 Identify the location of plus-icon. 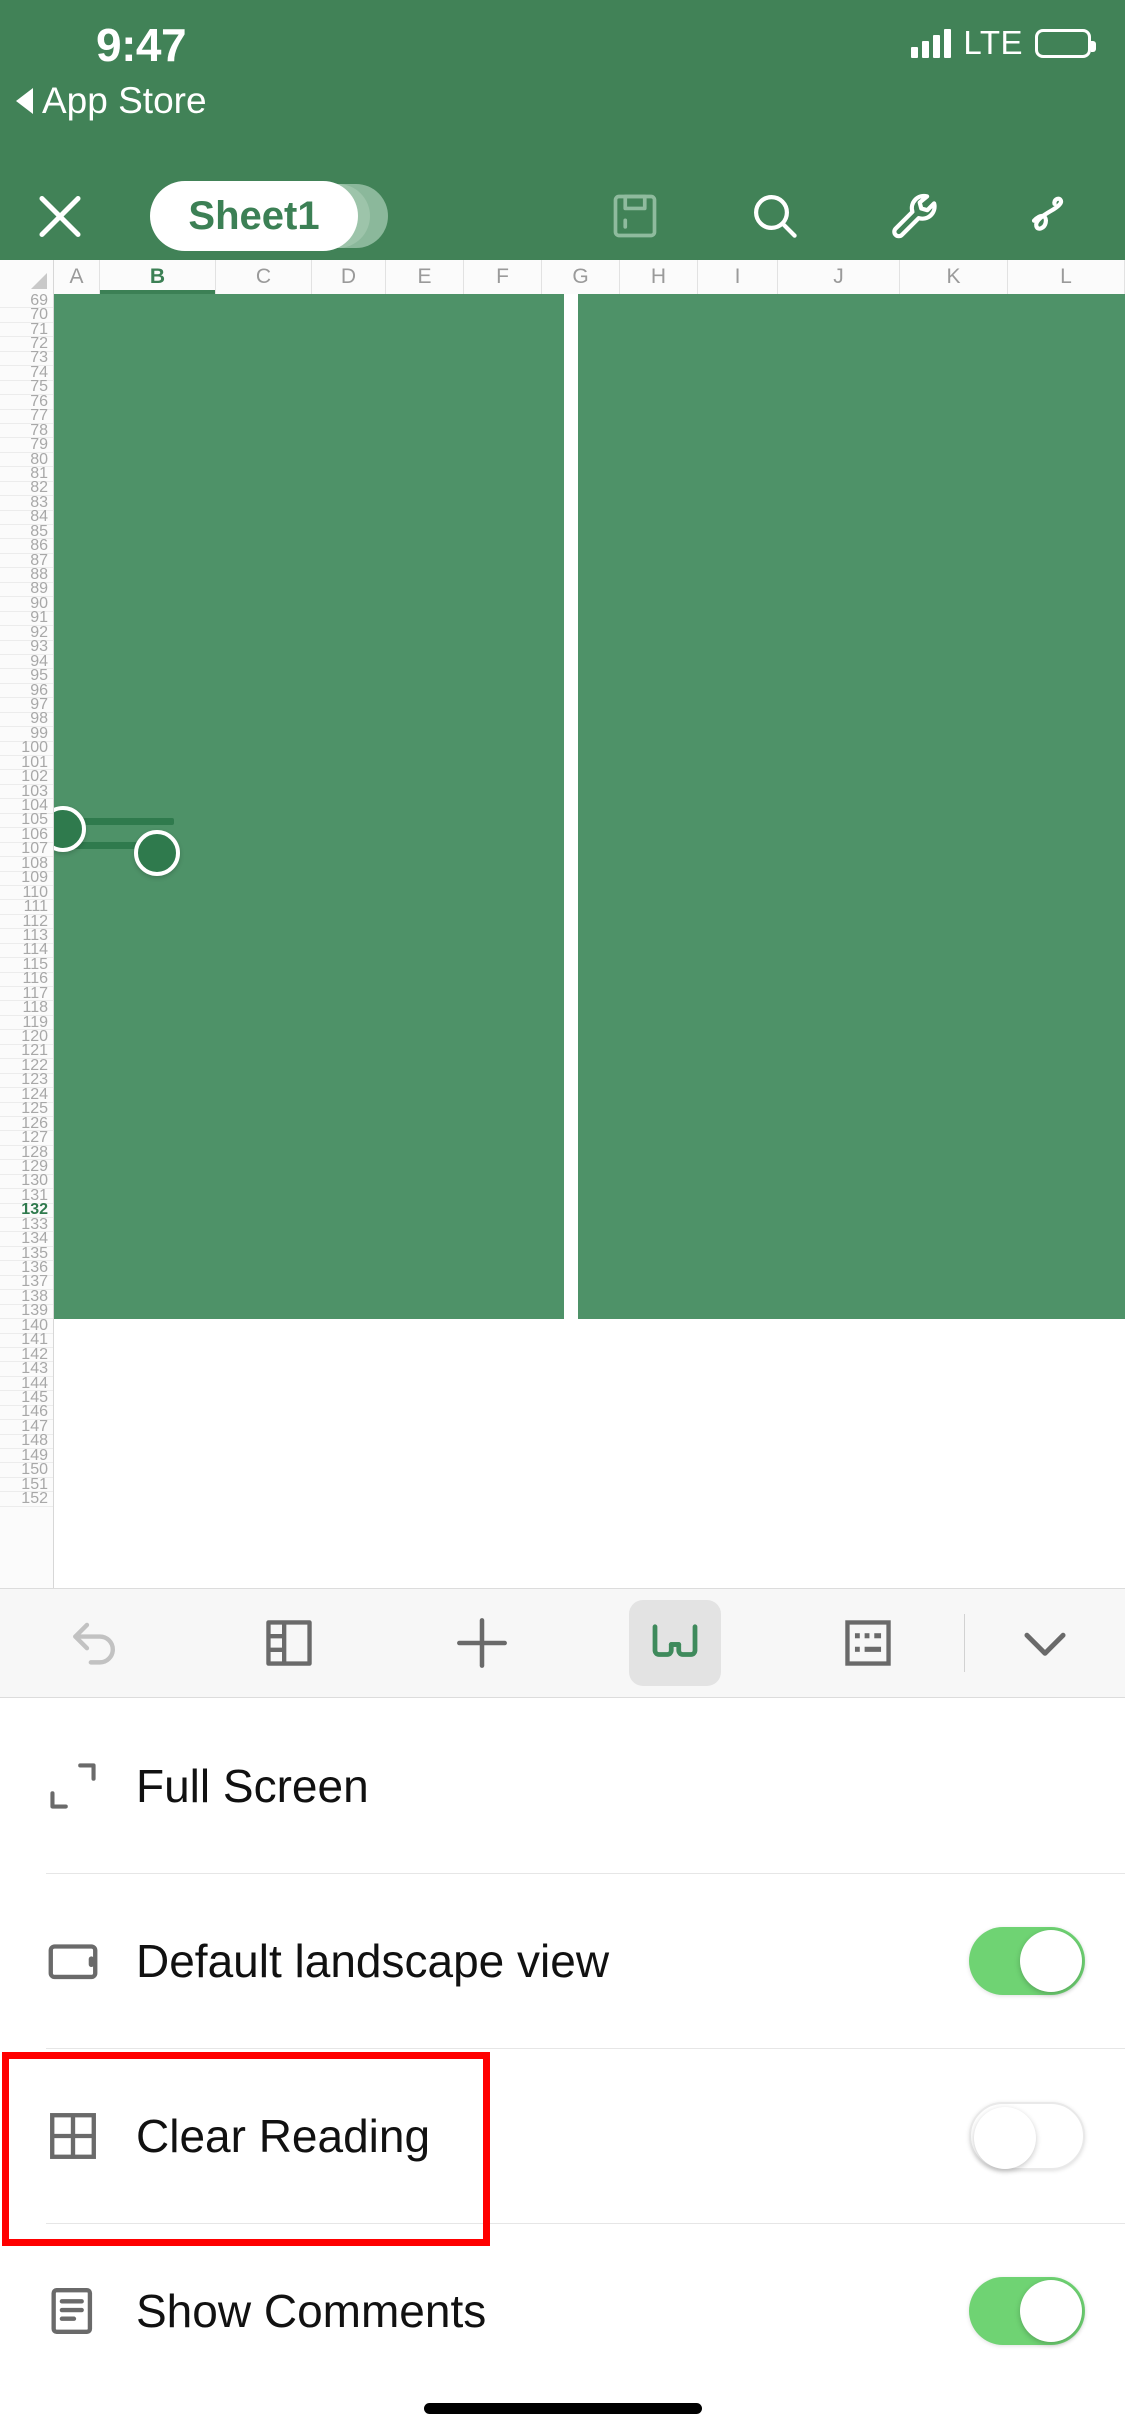
(482, 1643).